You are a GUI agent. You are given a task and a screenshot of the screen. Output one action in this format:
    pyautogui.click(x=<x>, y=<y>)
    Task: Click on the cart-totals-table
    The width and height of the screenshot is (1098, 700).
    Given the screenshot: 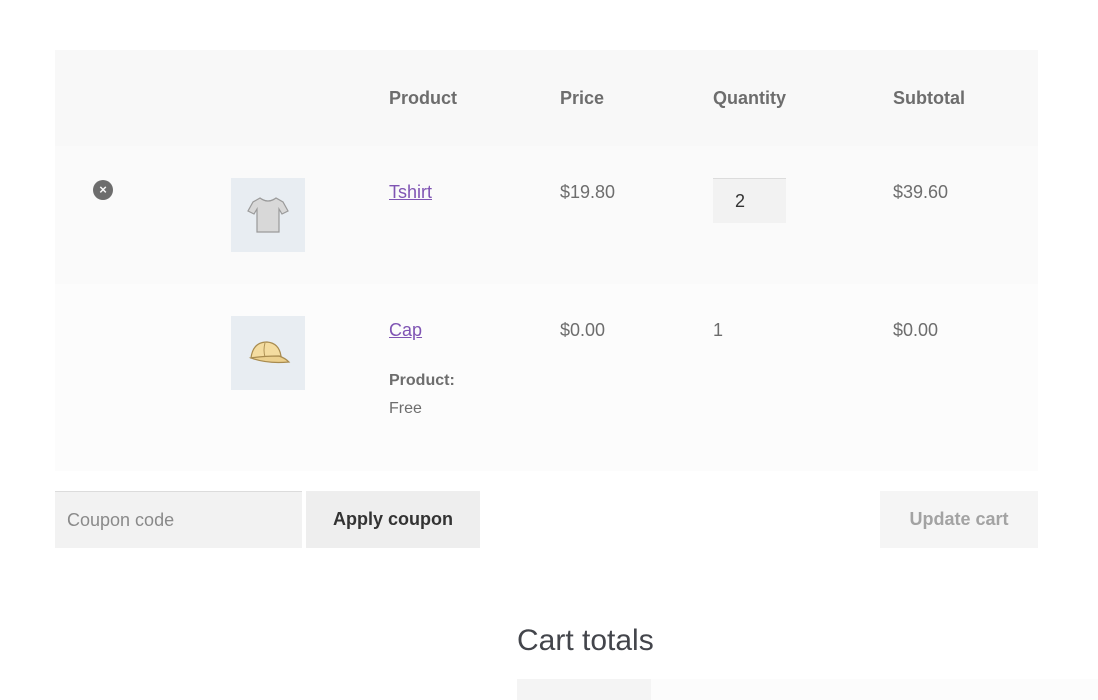 What is the action you would take?
    pyautogui.click(x=807, y=689)
    